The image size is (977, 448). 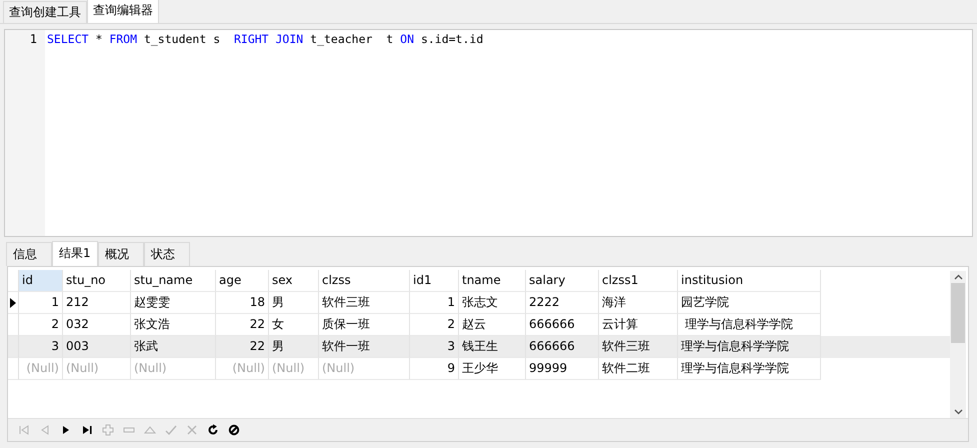 What do you see at coordinates (638, 369) in the screenshot?
I see `table-cell: 软件二班` at bounding box center [638, 369].